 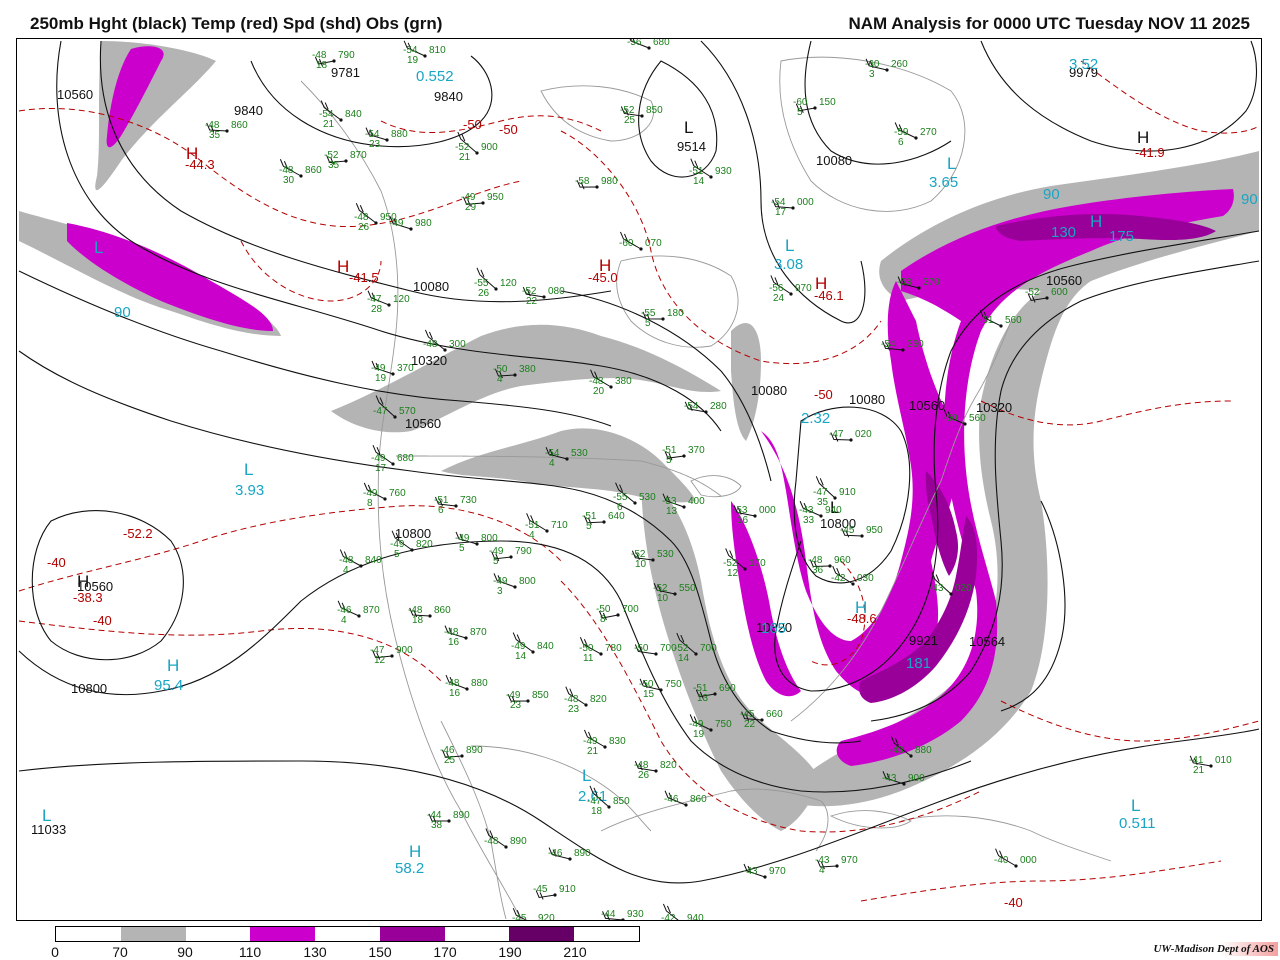 I want to click on obs-dewpoint-depression: 22, so click(x=532, y=301).